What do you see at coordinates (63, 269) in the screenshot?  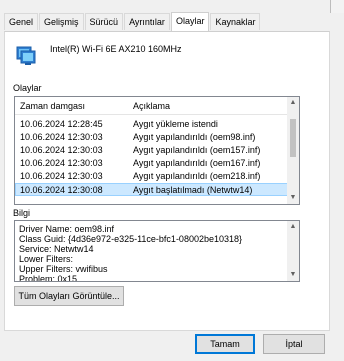 I see `info-line: Upper Filters: vwifibus` at bounding box center [63, 269].